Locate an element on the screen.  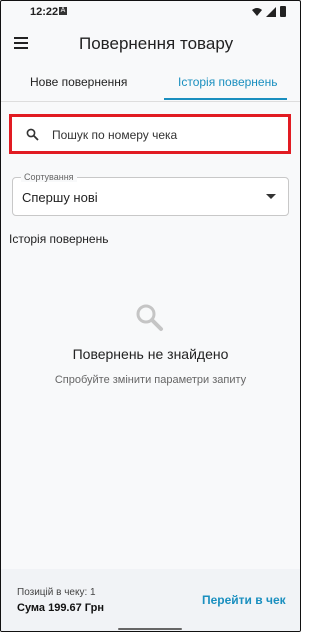
tab-new-return: Нове повернення is located at coordinates (78, 82).